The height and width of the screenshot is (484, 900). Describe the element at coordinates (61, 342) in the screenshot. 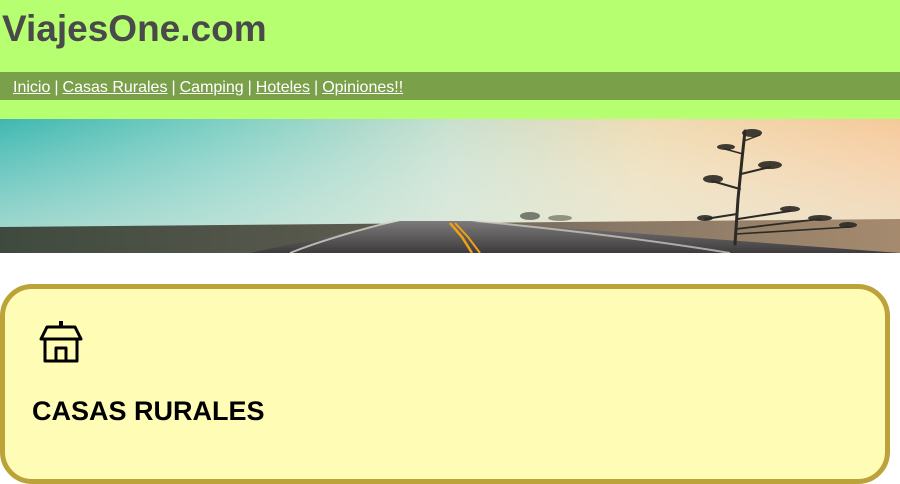

I see `house-icon` at that location.